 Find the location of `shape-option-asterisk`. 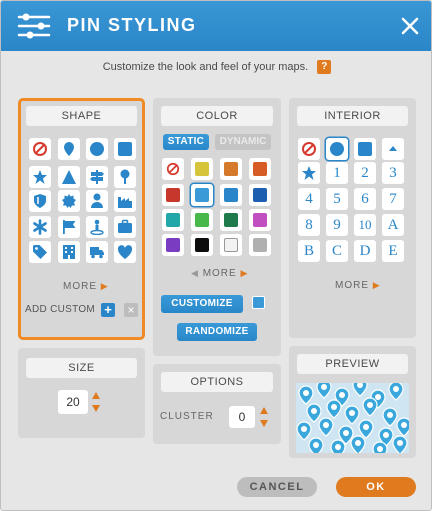

shape-option-asterisk is located at coordinates (40, 227).